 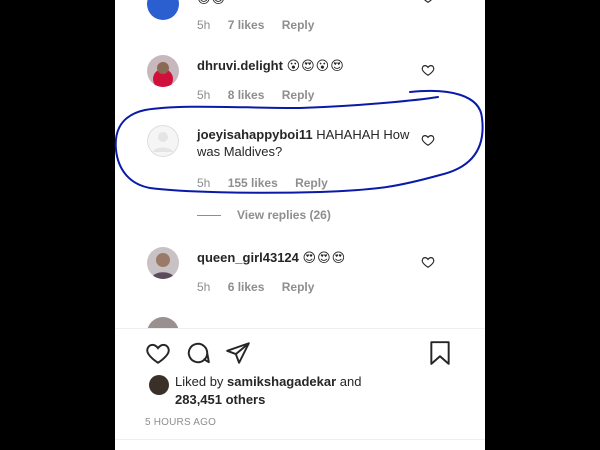 I want to click on view-replies-button: View replies (26), so click(x=264, y=215).